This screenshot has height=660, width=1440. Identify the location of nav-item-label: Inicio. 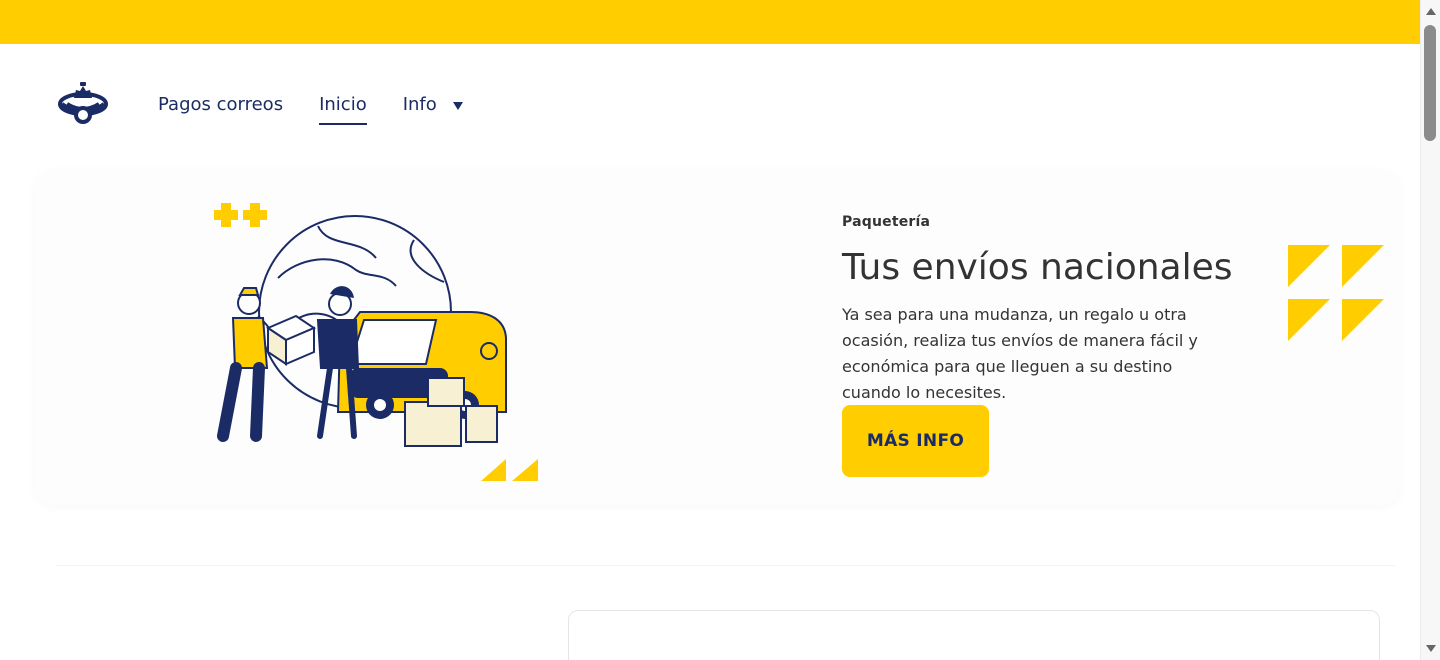
(343, 104).